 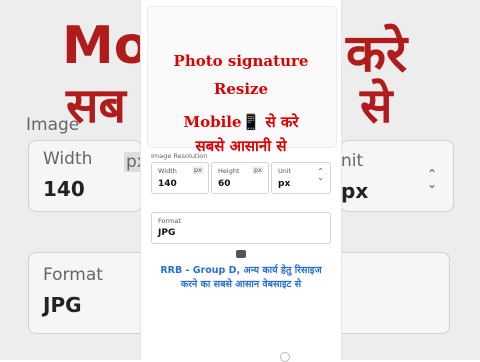 What do you see at coordinates (397, 176) in the screenshot?
I see `bg-unit-card: nit px ⌃ ⌄` at bounding box center [397, 176].